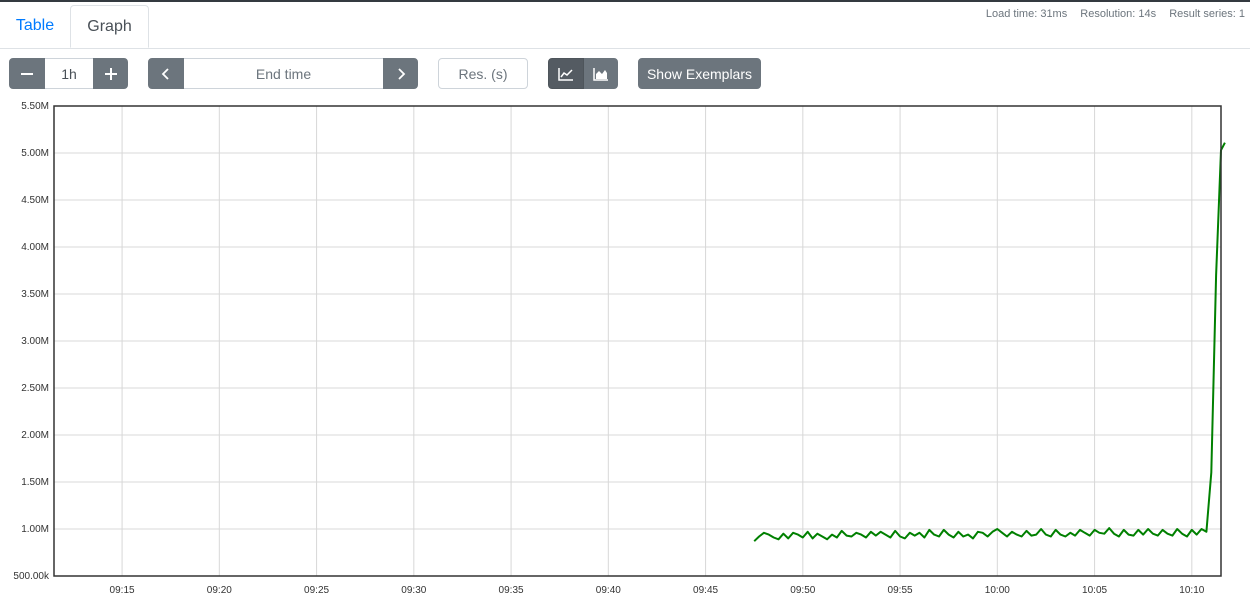 The height and width of the screenshot is (605, 1250). I want to click on plus-icon, so click(110, 73).